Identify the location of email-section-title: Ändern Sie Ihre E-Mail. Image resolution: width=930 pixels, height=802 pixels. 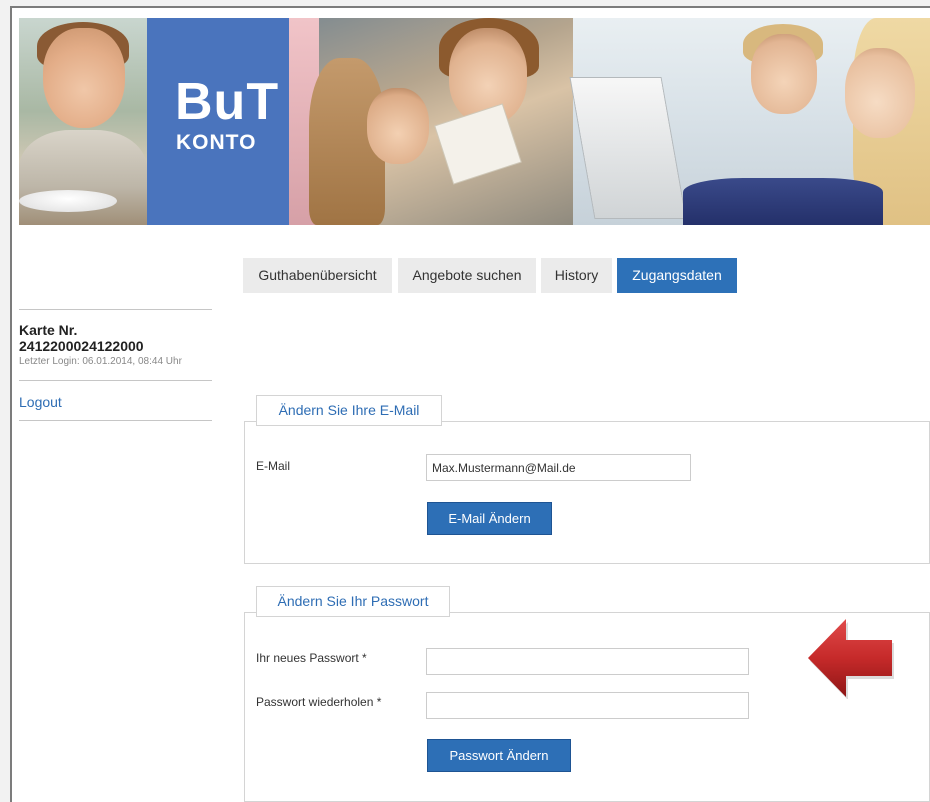
(349, 410).